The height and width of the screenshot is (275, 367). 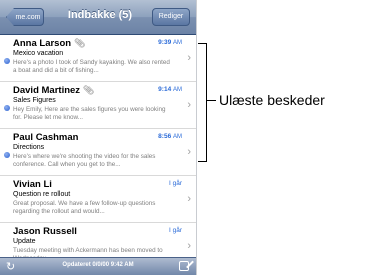 What do you see at coordinates (25, 17) in the screenshot?
I see `back-button: me.com` at bounding box center [25, 17].